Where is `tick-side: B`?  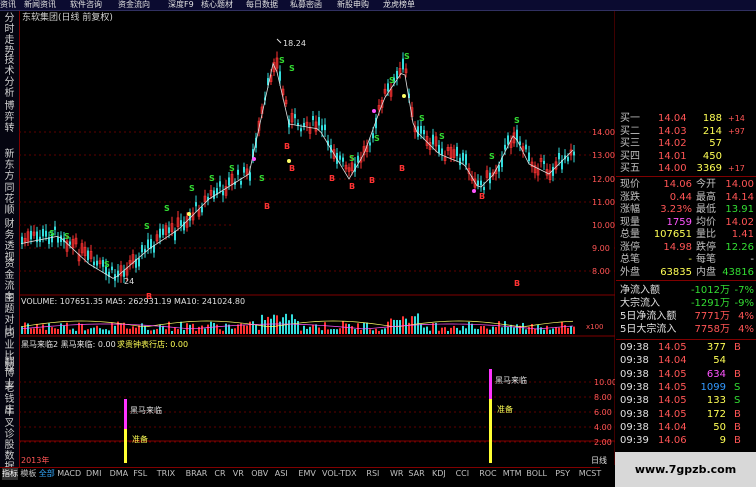 tick-side: B is located at coordinates (737, 374).